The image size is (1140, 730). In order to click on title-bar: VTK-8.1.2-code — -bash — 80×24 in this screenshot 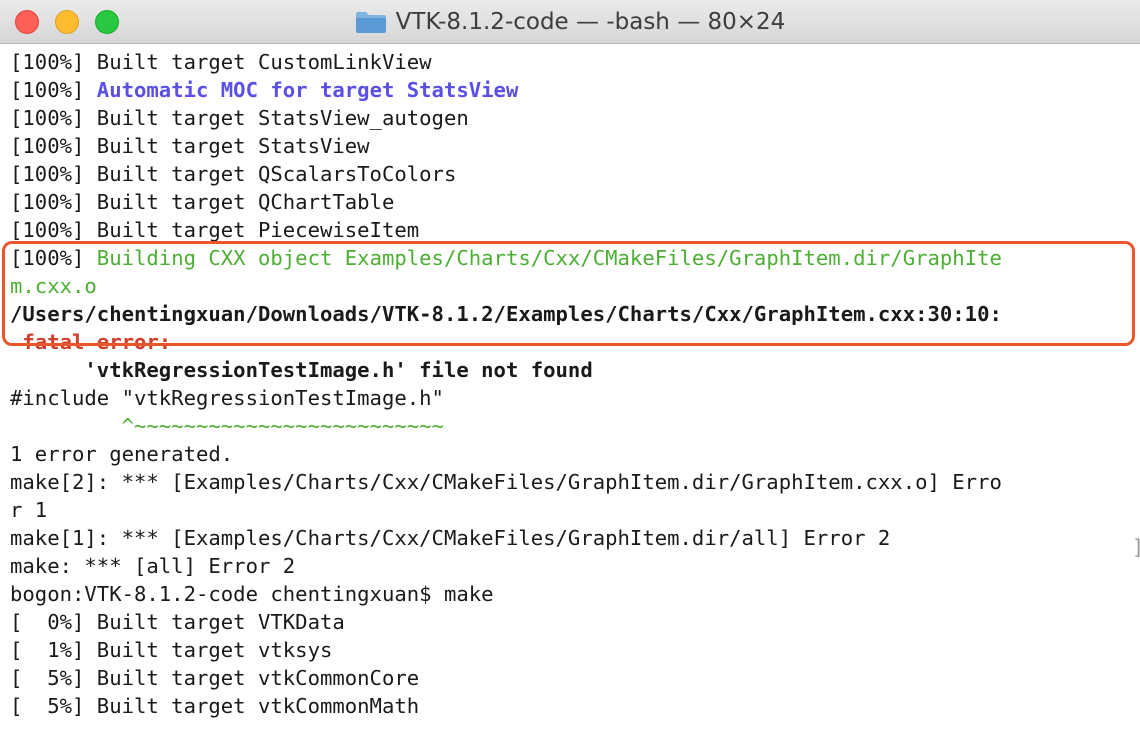, I will do `click(570, 22)`.